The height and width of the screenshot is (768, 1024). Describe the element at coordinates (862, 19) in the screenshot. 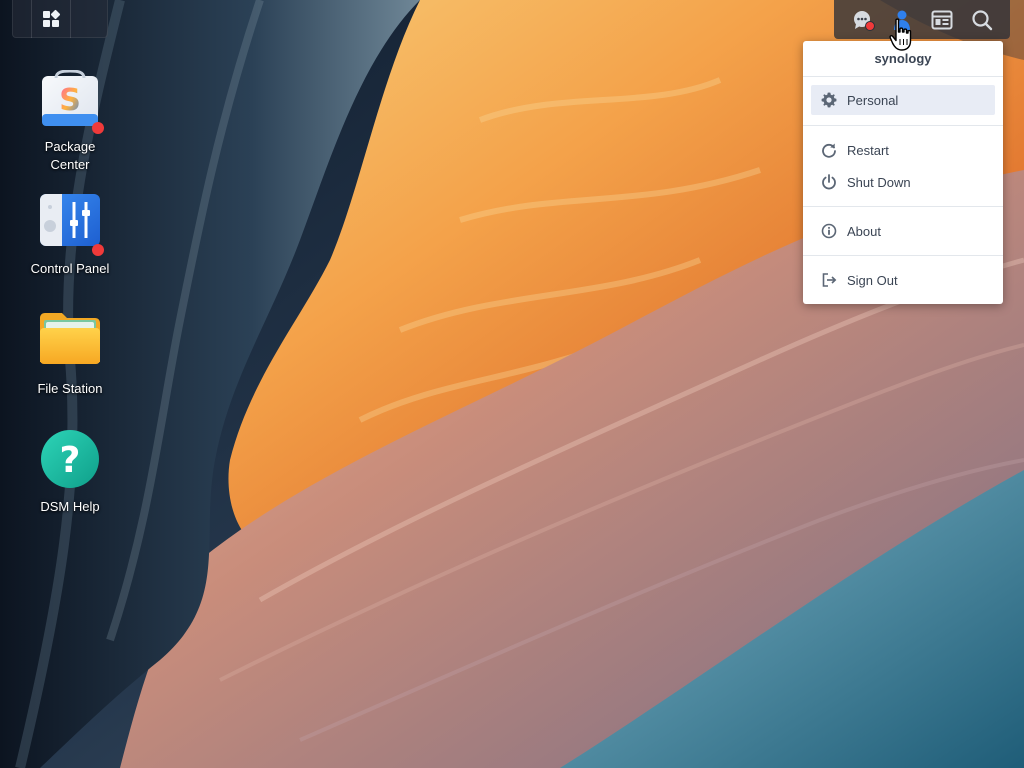

I see `chat-button` at that location.